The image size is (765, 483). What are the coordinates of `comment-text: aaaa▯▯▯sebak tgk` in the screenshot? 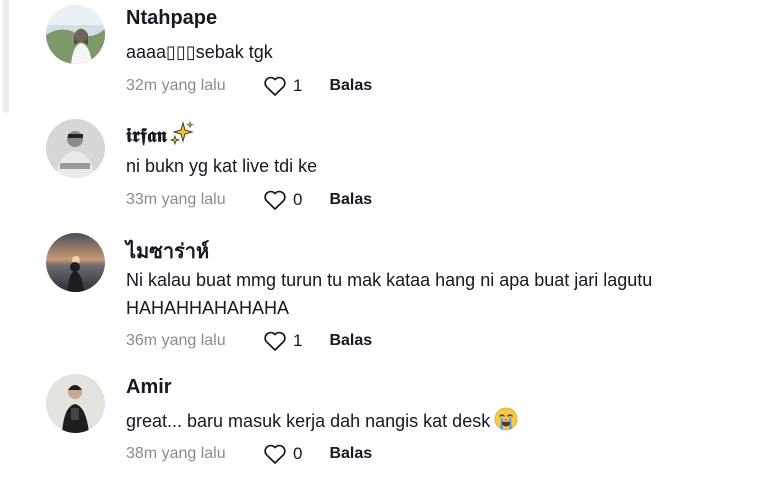 It's located at (199, 52).